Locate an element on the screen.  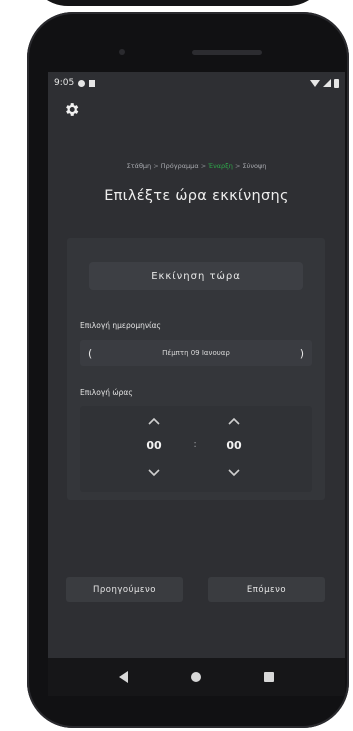
battery-icon is located at coordinates (336, 83).